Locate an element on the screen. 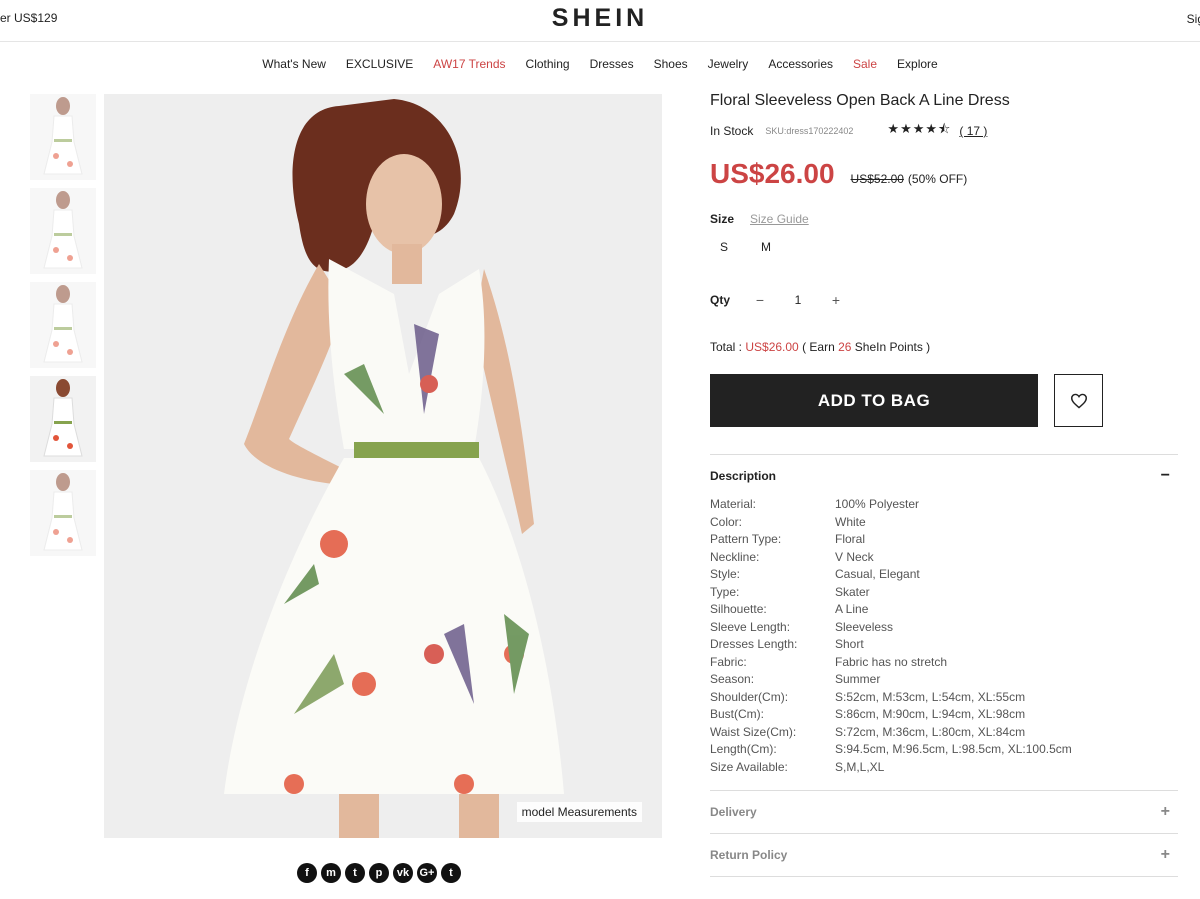 This screenshot has width=1200, height=899. nav-item-explore: Explore is located at coordinates (917, 64).